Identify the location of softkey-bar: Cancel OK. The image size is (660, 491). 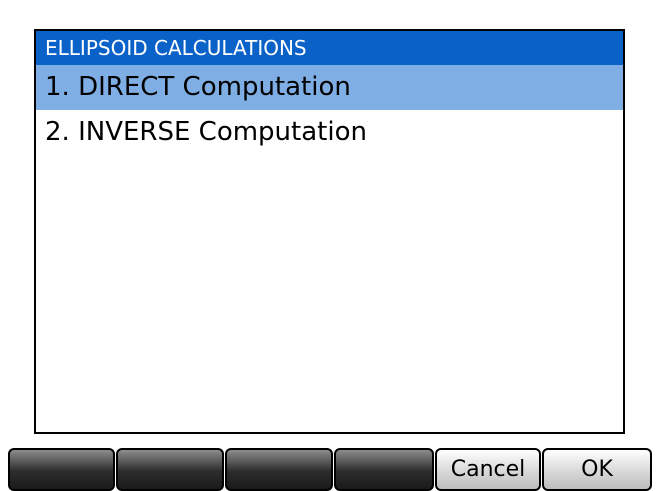
(330, 469).